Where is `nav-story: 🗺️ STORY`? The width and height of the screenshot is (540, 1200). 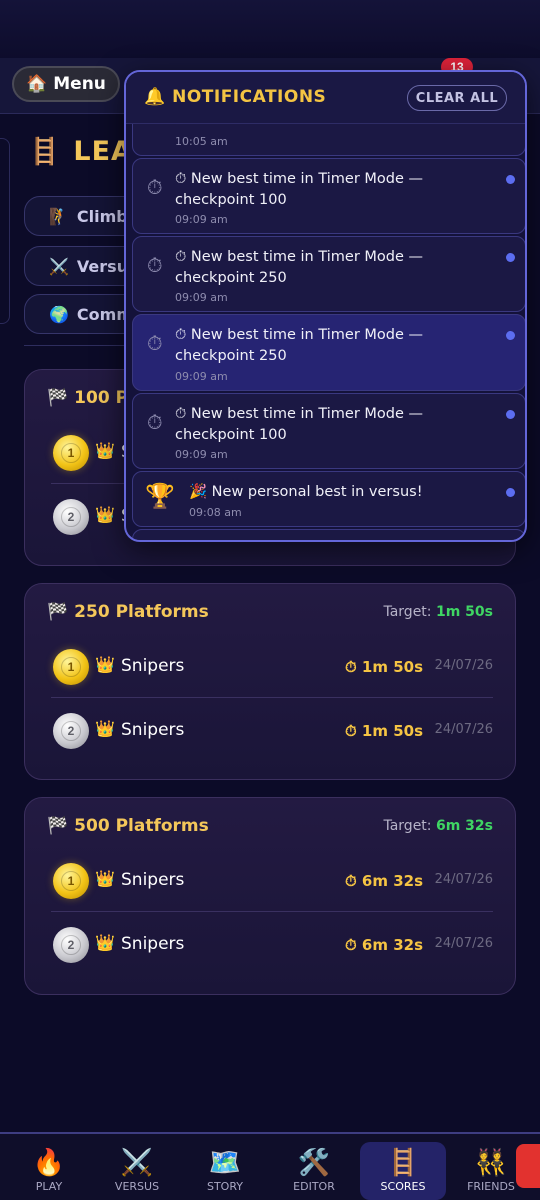
nav-story: 🗺️ STORY is located at coordinates (225, 1167).